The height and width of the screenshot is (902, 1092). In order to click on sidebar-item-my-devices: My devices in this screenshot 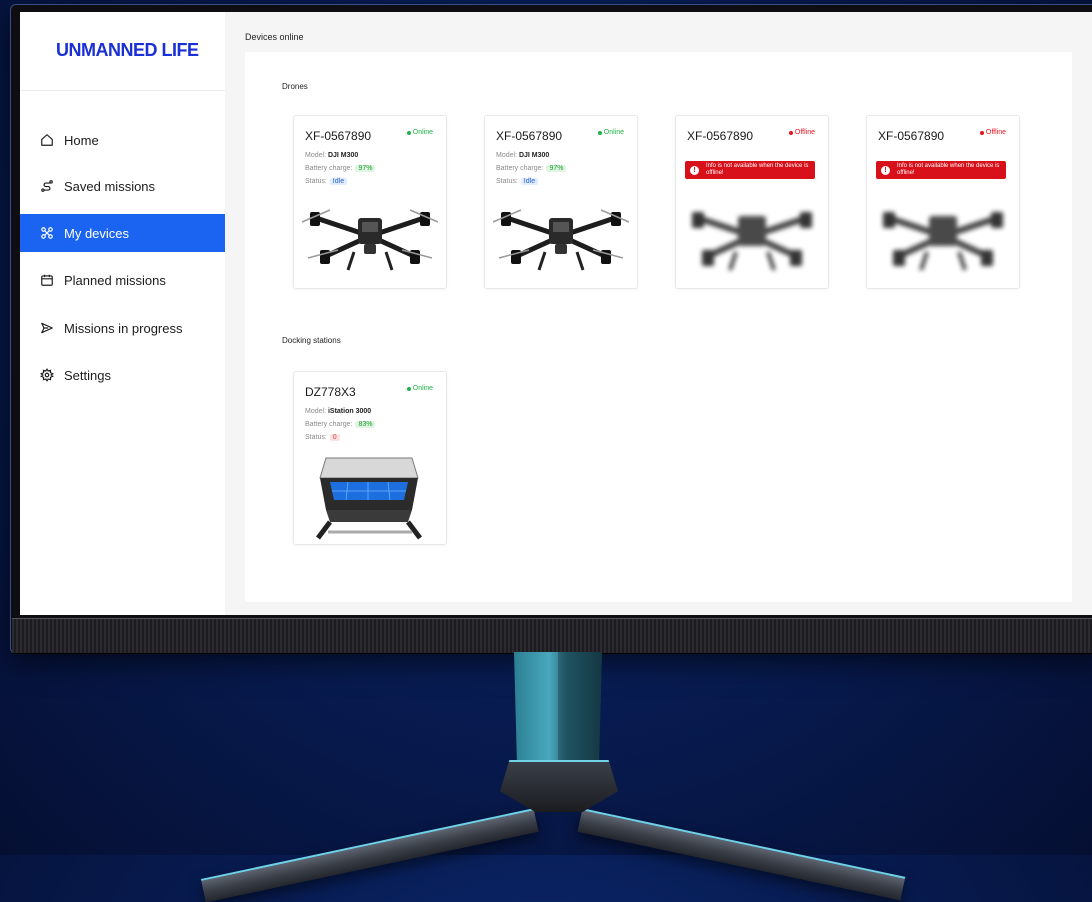, I will do `click(122, 233)`.